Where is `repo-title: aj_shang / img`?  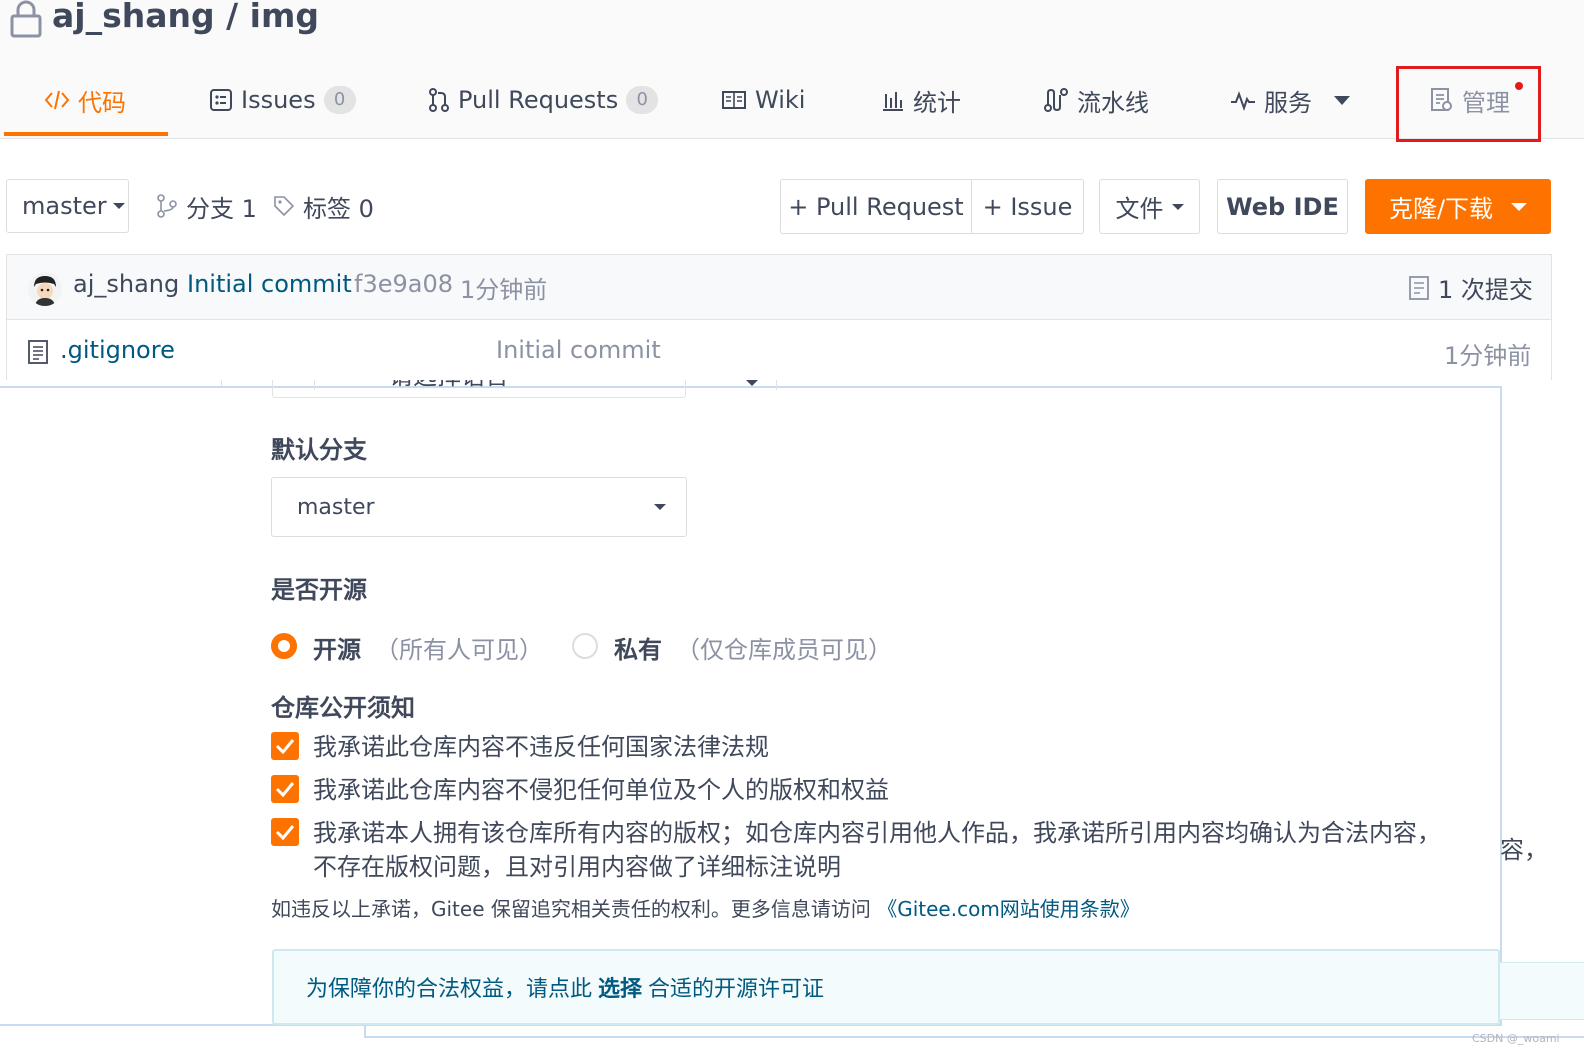 repo-title: aj_shang / img is located at coordinates (185, 17).